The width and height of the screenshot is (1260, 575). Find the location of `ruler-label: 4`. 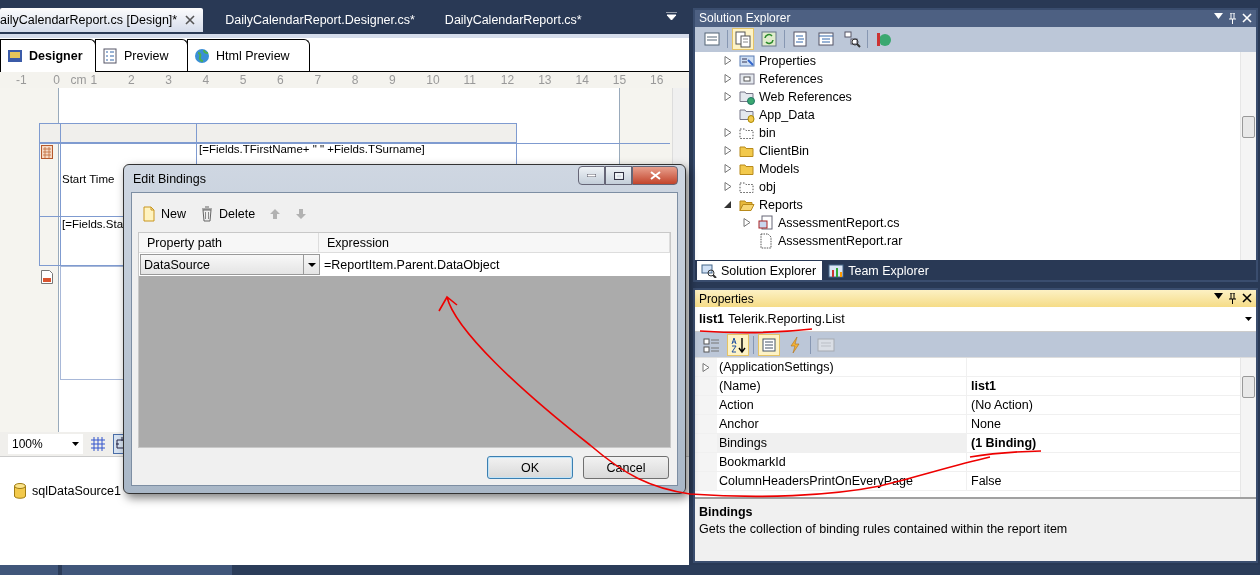

ruler-label: 4 is located at coordinates (206, 80).